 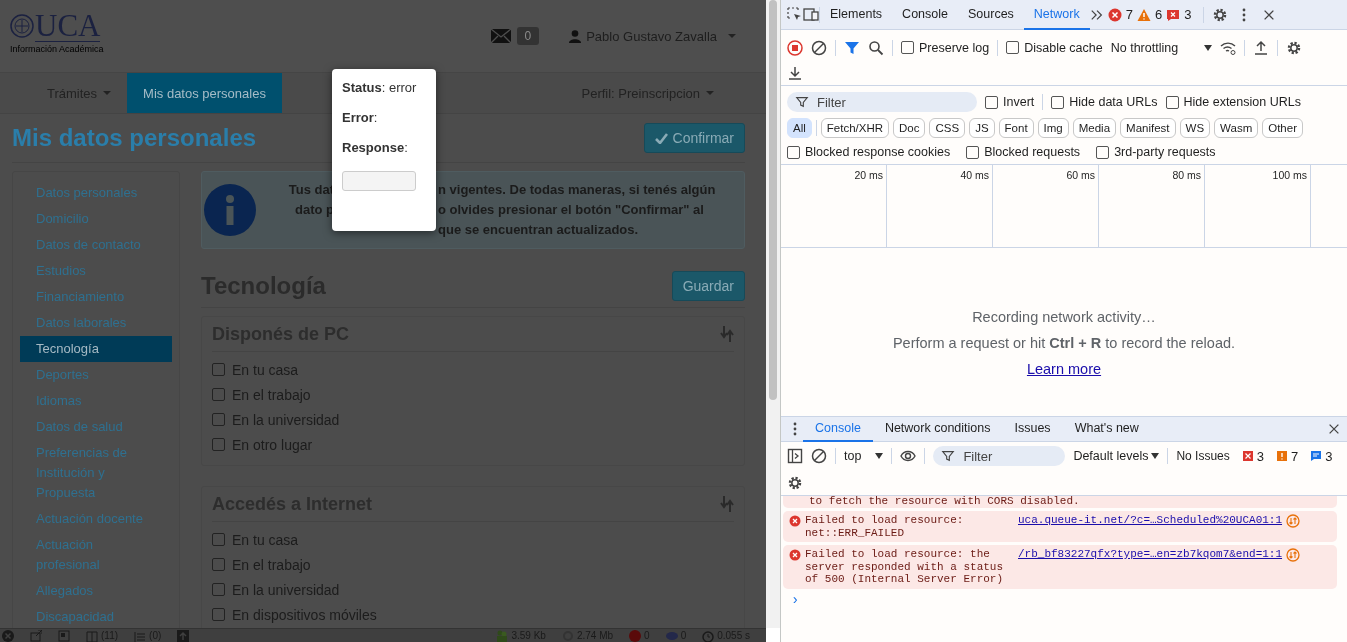 I want to click on info-count: 3, so click(x=1329, y=456).